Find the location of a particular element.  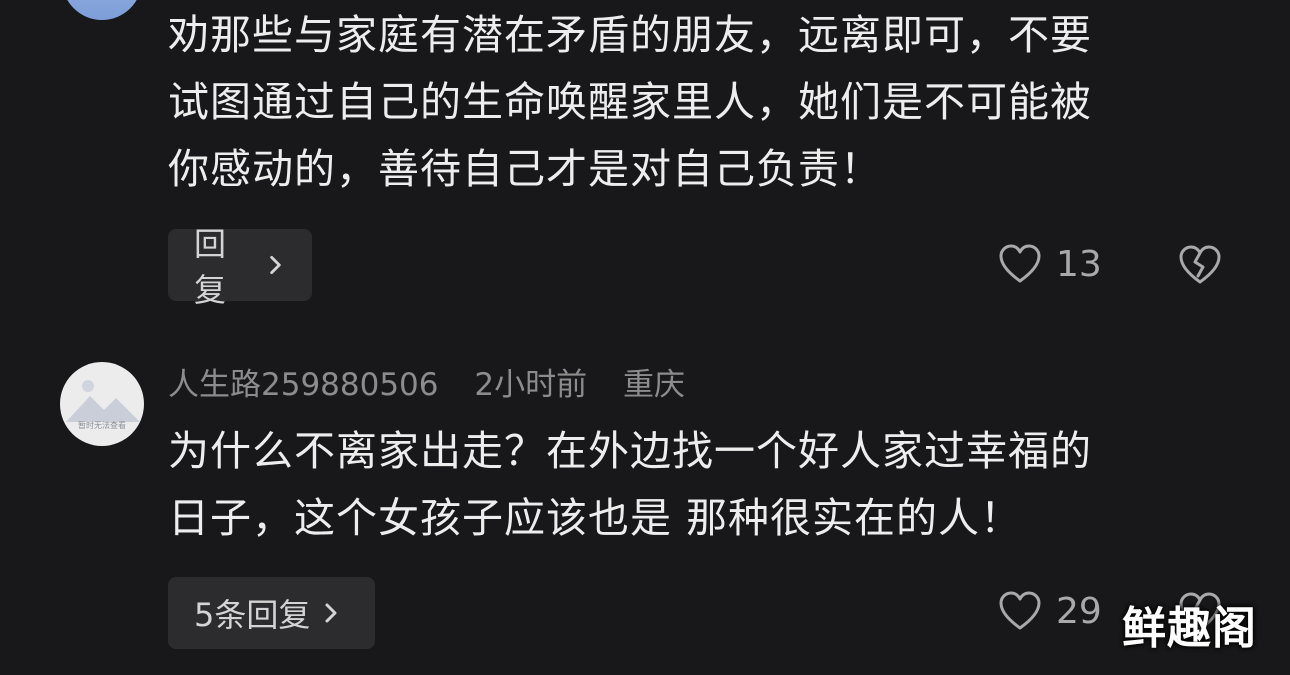

like-count: 13 is located at coordinates (1079, 264).